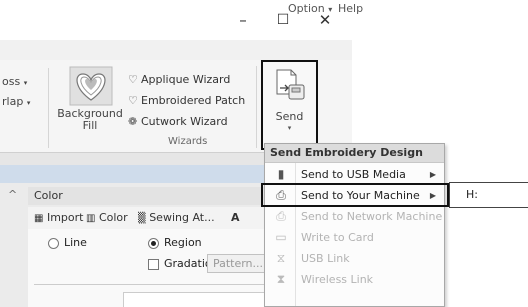  Describe the element at coordinates (289, 128) in the screenshot. I see `chevron-down-icon: ▾` at that location.